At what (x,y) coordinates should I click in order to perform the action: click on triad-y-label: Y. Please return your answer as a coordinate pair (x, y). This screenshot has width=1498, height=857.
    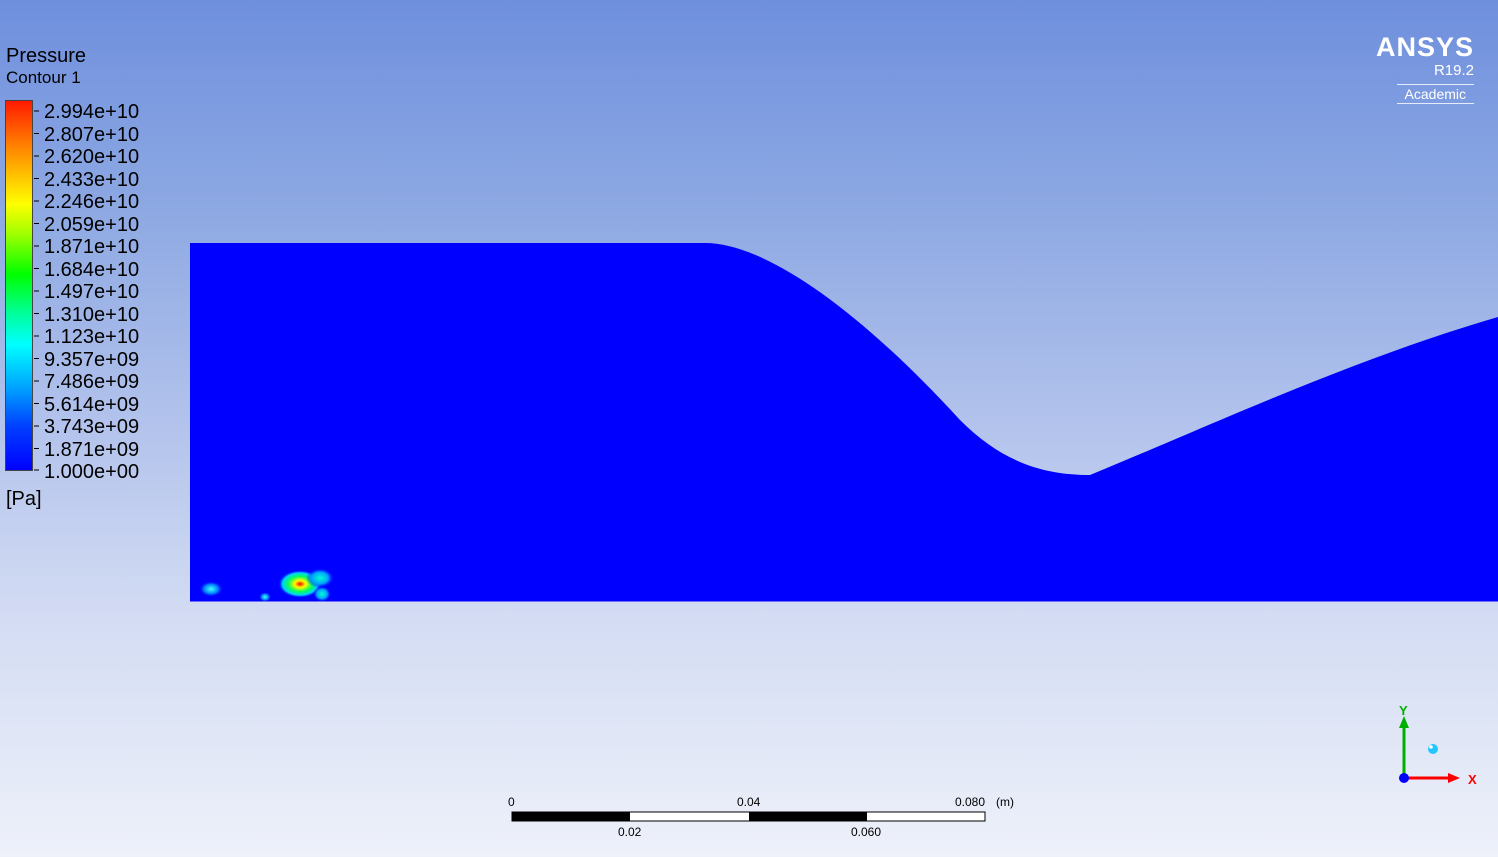
    Looking at the image, I should click on (1403, 710).